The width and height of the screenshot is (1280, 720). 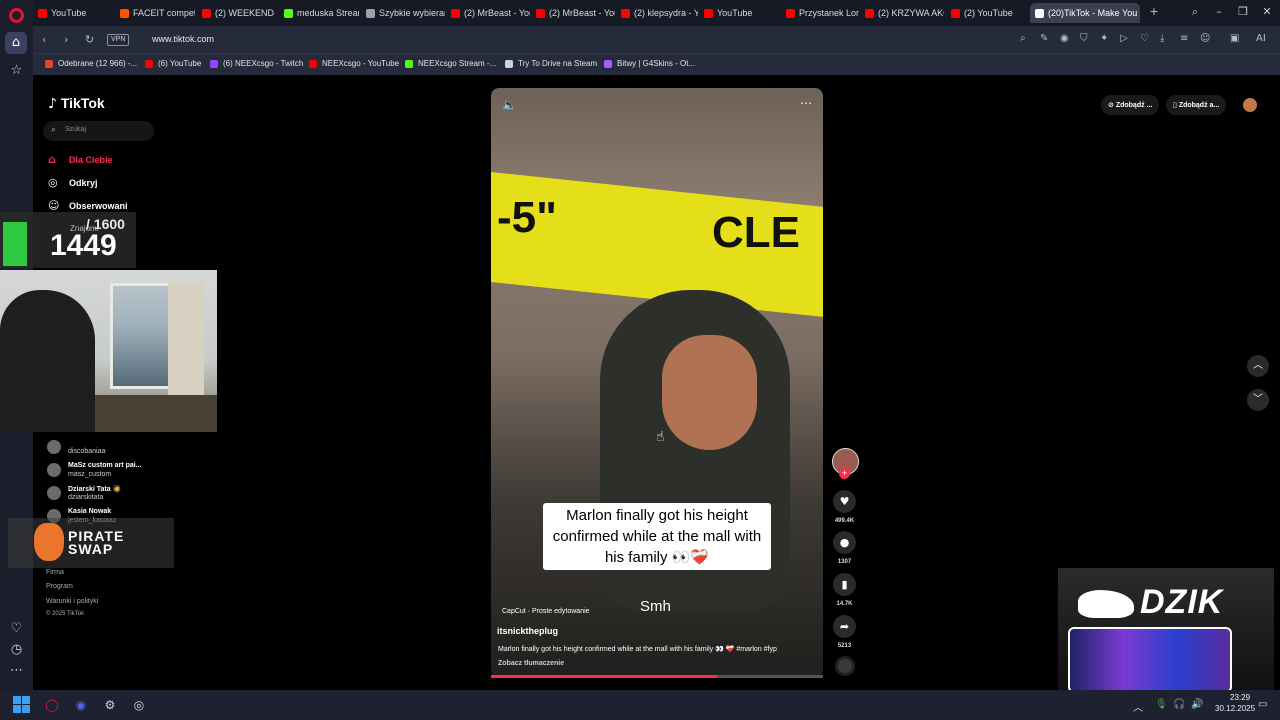 I want to click on download-icon: ⤓, so click(x=1162, y=38).